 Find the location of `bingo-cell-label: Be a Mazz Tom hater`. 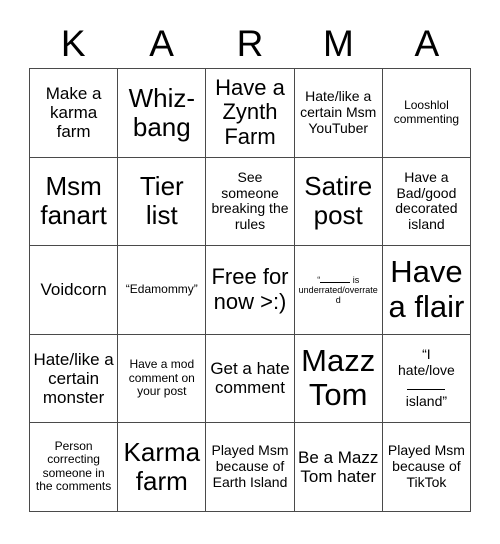

bingo-cell-label: Be a Mazz Tom hater is located at coordinates (338, 466).